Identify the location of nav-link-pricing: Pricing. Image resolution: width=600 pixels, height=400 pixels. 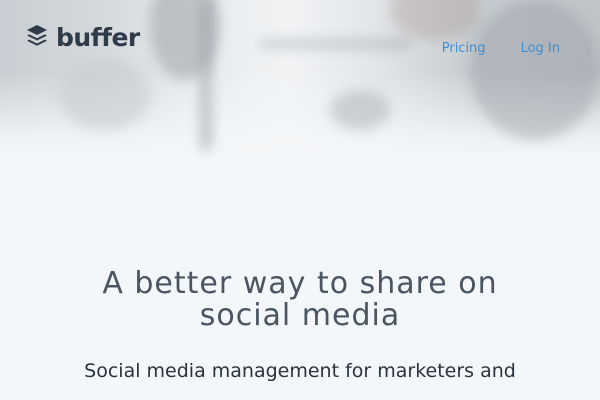
(464, 48).